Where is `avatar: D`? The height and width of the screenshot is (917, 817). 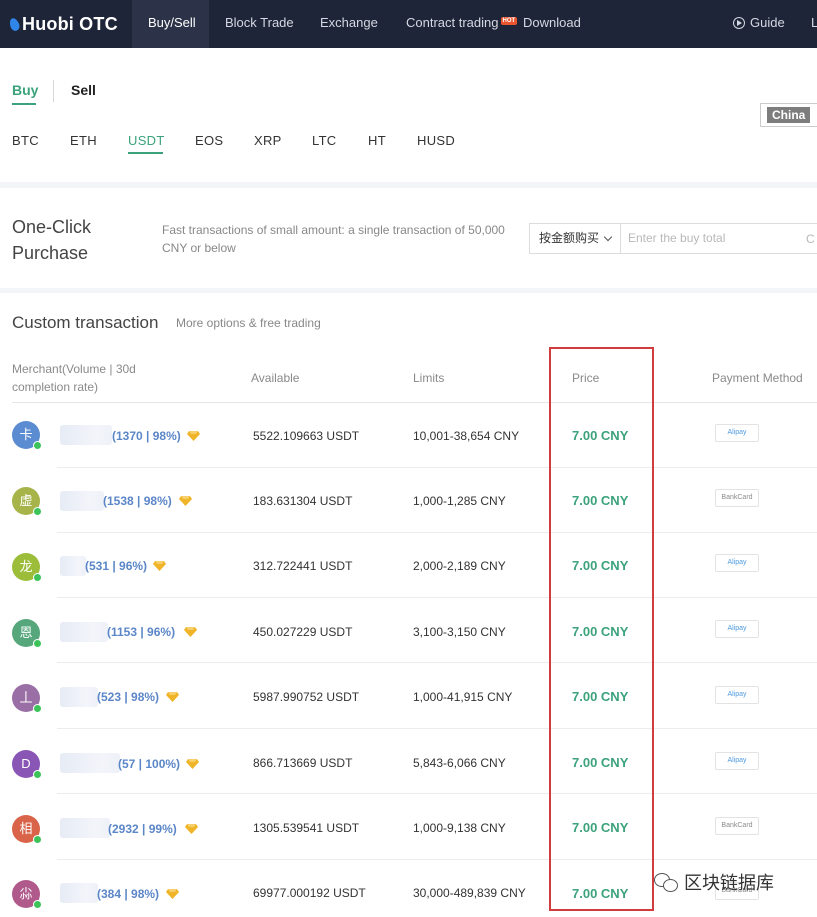
avatar: D is located at coordinates (27, 764).